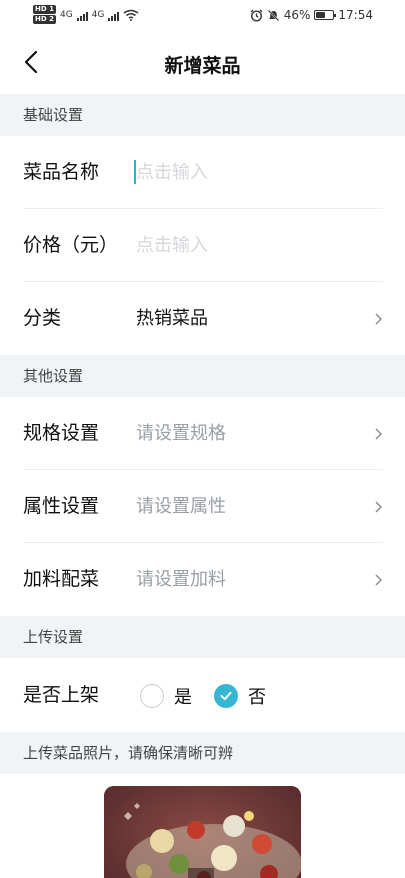 This screenshot has height=878, width=405. What do you see at coordinates (42, 318) in the screenshot?
I see `category-label: 分类` at bounding box center [42, 318].